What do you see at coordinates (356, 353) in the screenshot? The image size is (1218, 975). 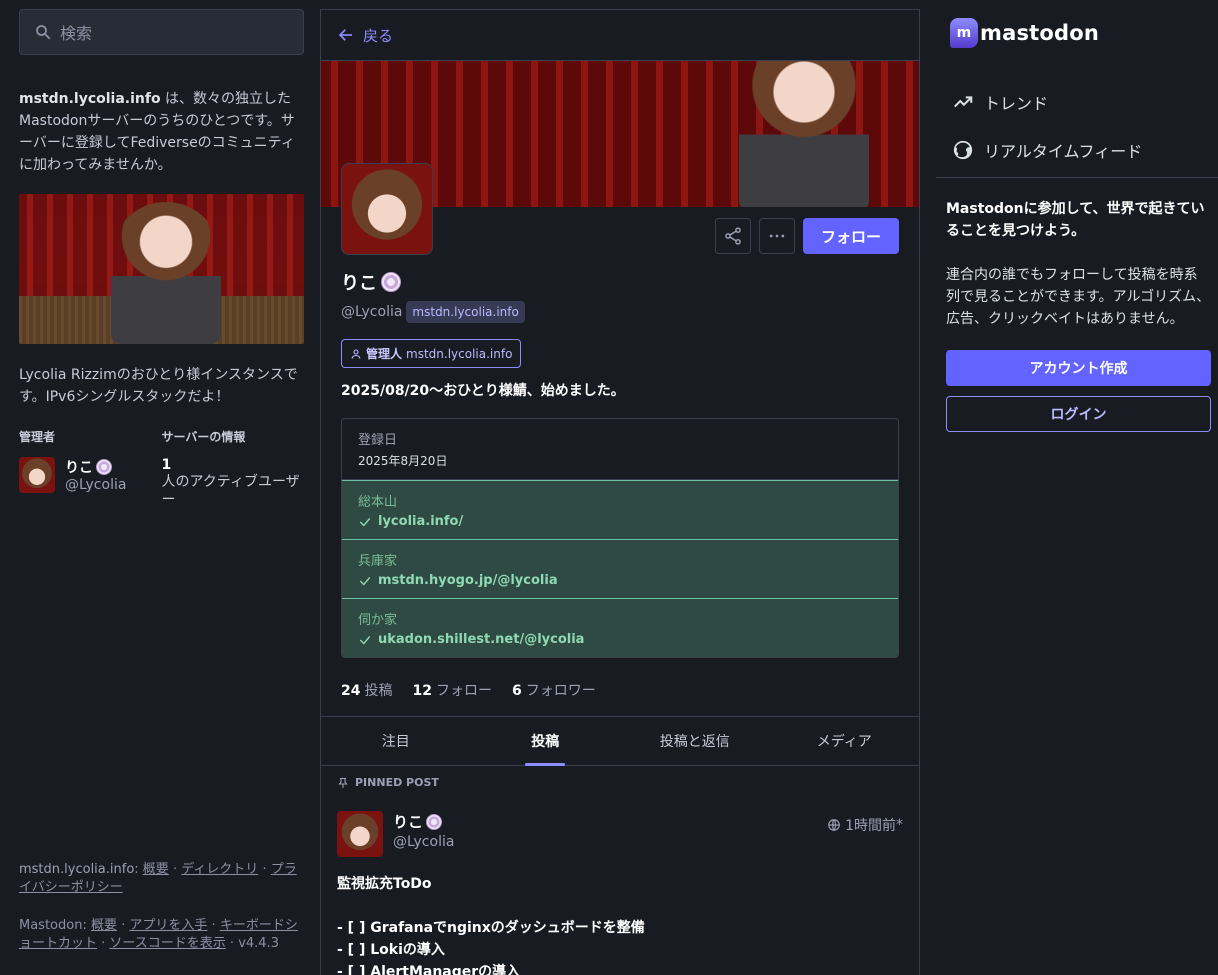 I see `user-icon` at bounding box center [356, 353].